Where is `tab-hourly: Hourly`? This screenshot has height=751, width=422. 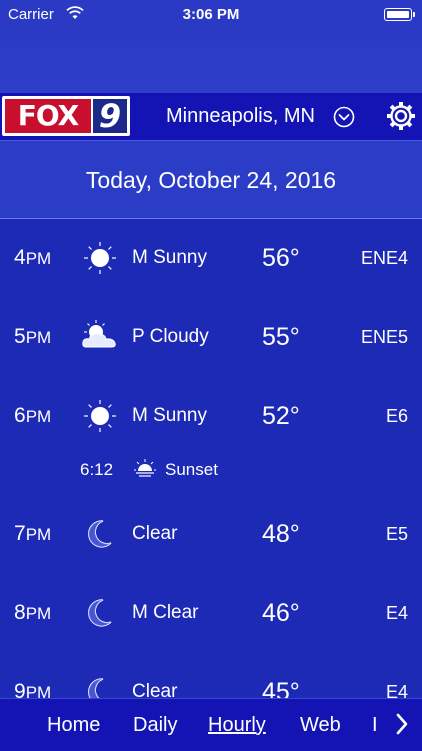 tab-hourly: Hourly is located at coordinates (237, 725).